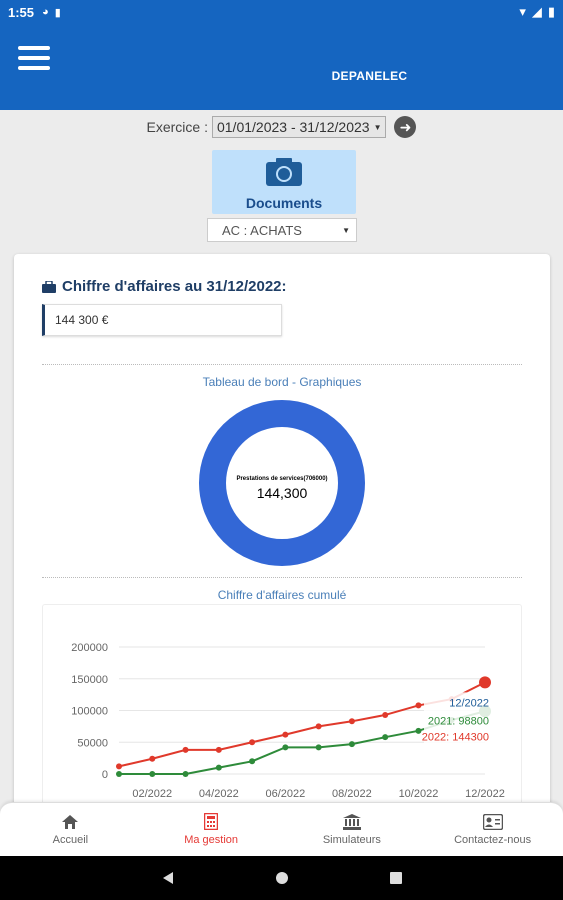 Image resolution: width=563 pixels, height=900 pixels. What do you see at coordinates (162, 320) in the screenshot?
I see `ca-value-box: 144 300 €` at bounding box center [162, 320].